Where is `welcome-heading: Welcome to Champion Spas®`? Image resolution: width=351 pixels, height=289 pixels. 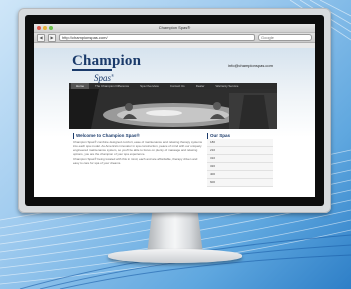
welcome-heading: Welcome to Champion Spas® is located at coordinates (138, 136).